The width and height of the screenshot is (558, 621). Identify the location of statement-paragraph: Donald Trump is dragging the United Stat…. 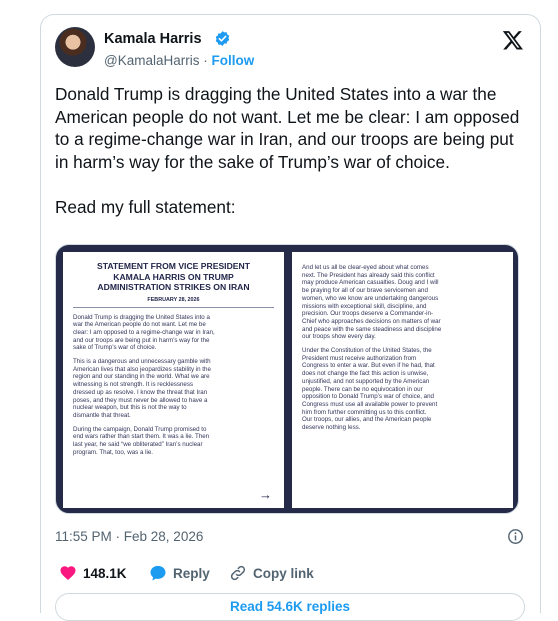
(144, 332).